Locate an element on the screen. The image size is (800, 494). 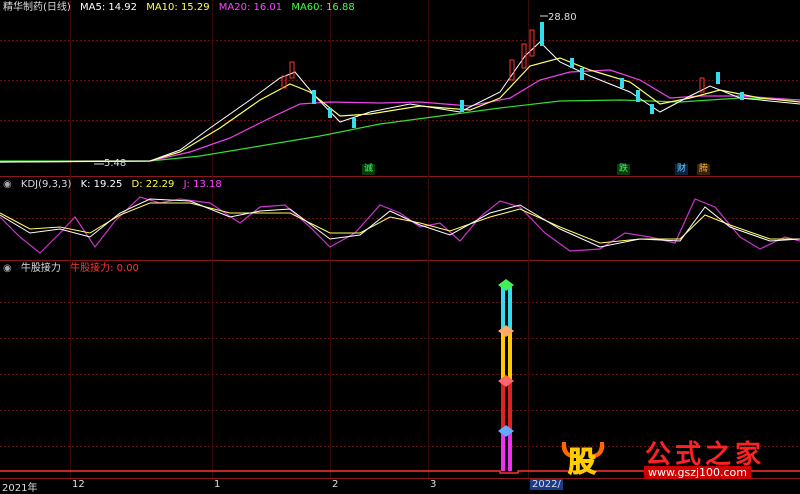
x-axis-label: 1 is located at coordinates (217, 484).